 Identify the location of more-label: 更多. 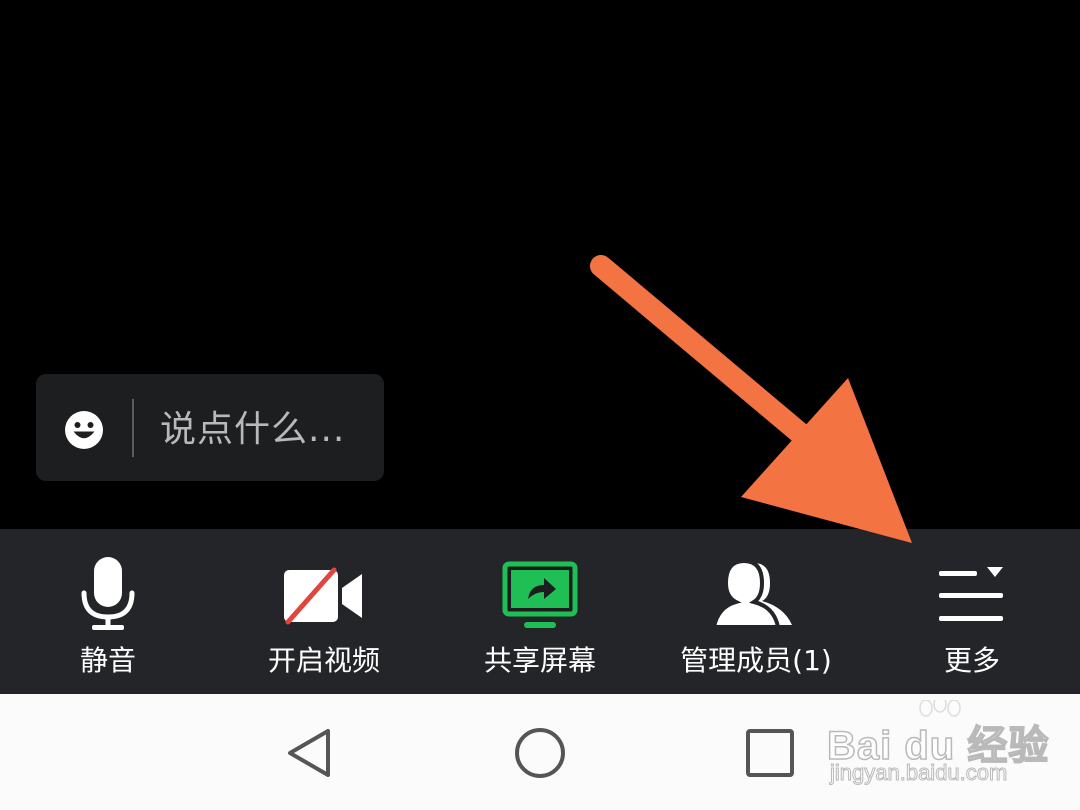
(971, 660).